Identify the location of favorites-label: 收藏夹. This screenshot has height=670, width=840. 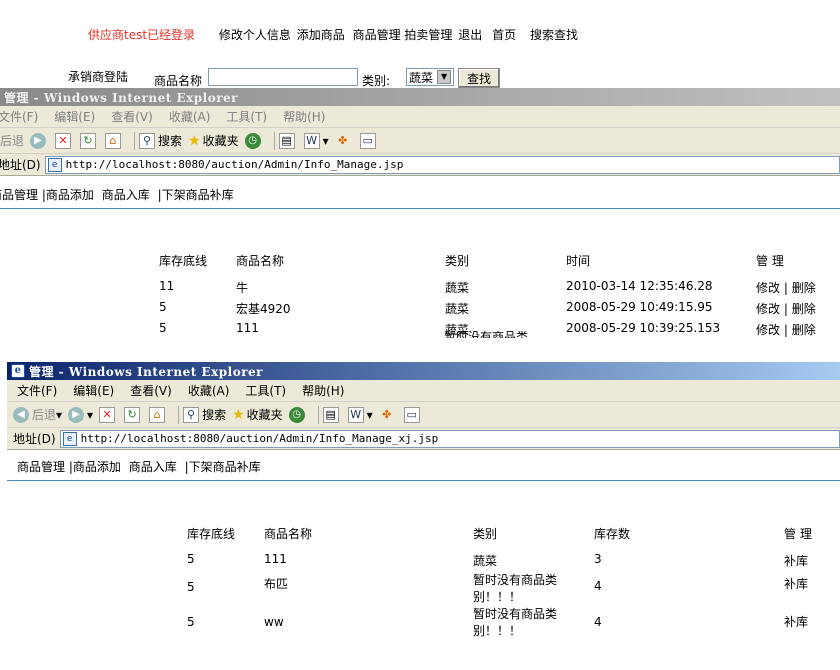
(264, 415).